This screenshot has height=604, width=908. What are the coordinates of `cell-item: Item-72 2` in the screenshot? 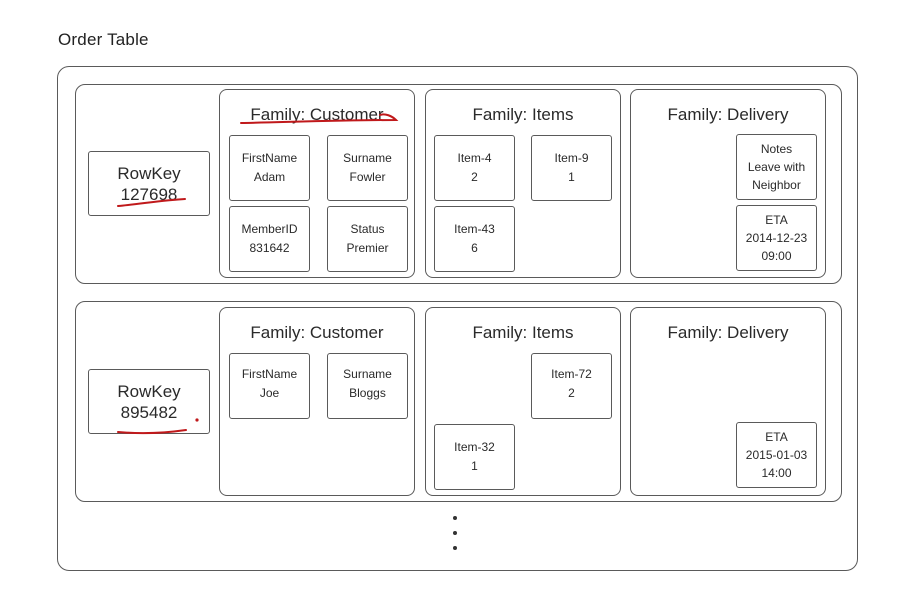 It's located at (571, 386).